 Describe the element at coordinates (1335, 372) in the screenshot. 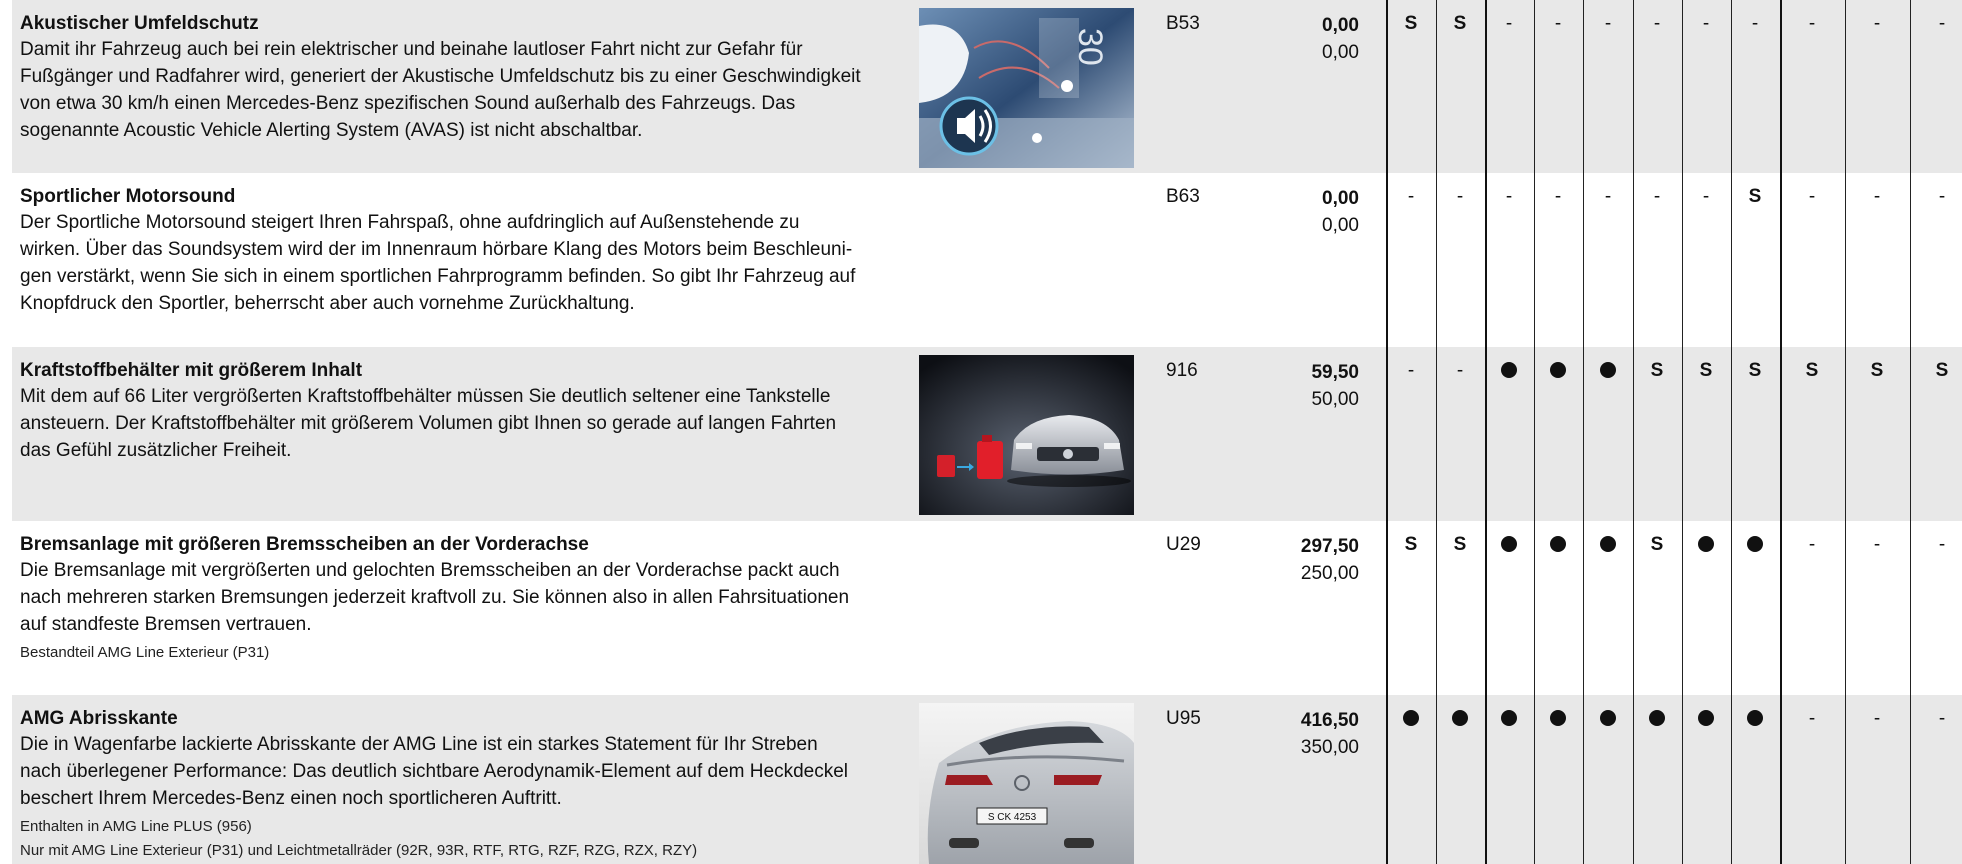

I see `price-gross: 59,50` at that location.